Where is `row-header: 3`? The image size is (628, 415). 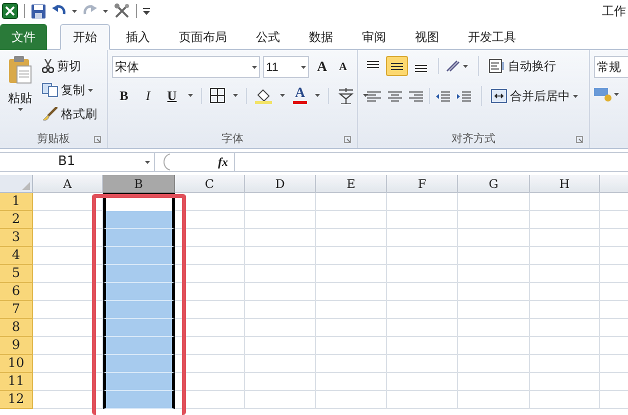 row-header: 3 is located at coordinates (16, 238).